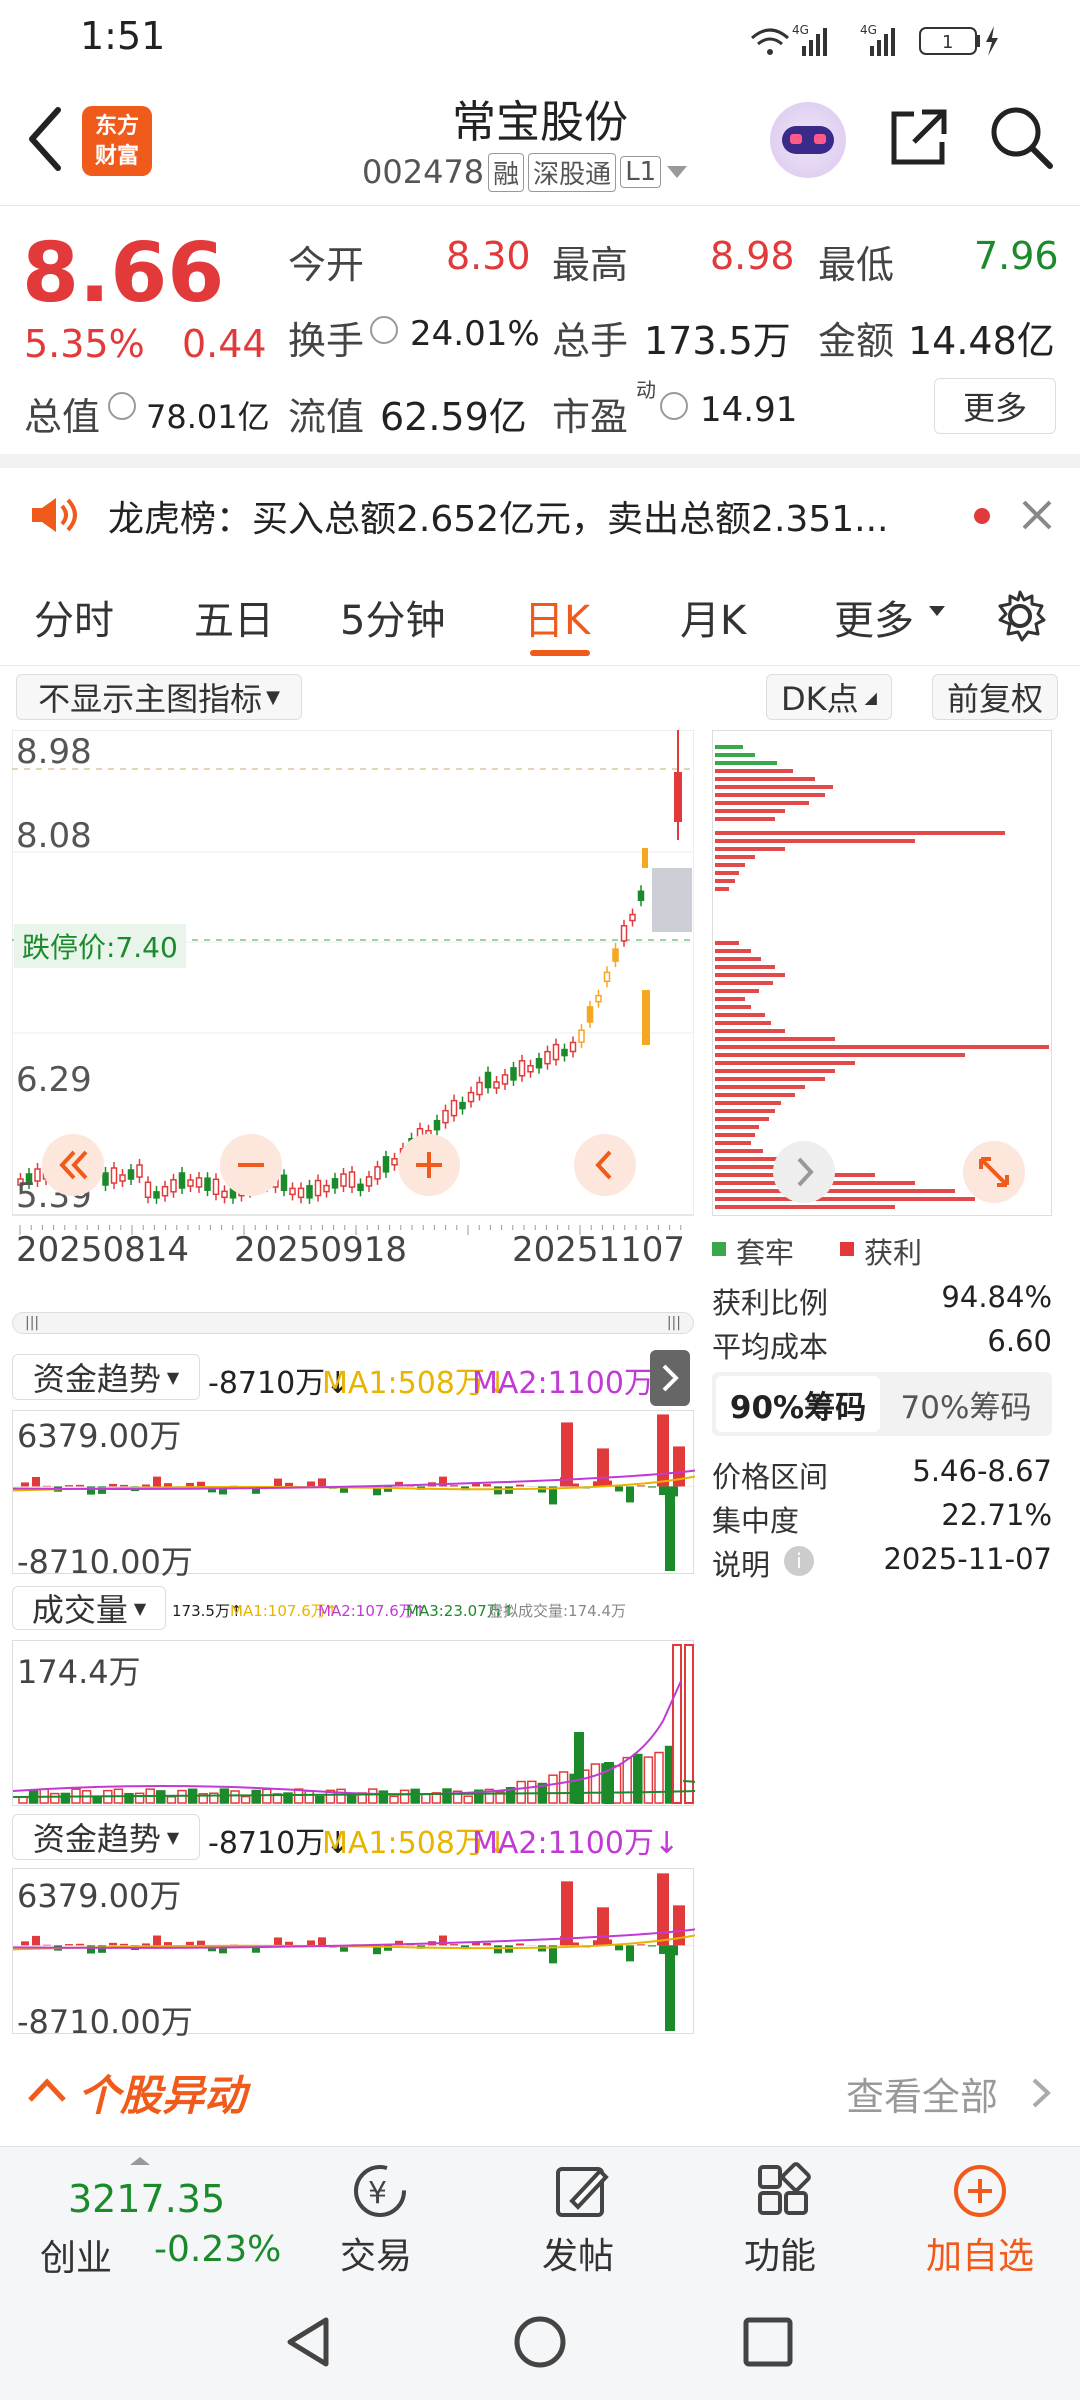 Image resolution: width=1080 pixels, height=2400 pixels. Describe the element at coordinates (882, 973) in the screenshot. I see `chip-distribution-chart` at that location.